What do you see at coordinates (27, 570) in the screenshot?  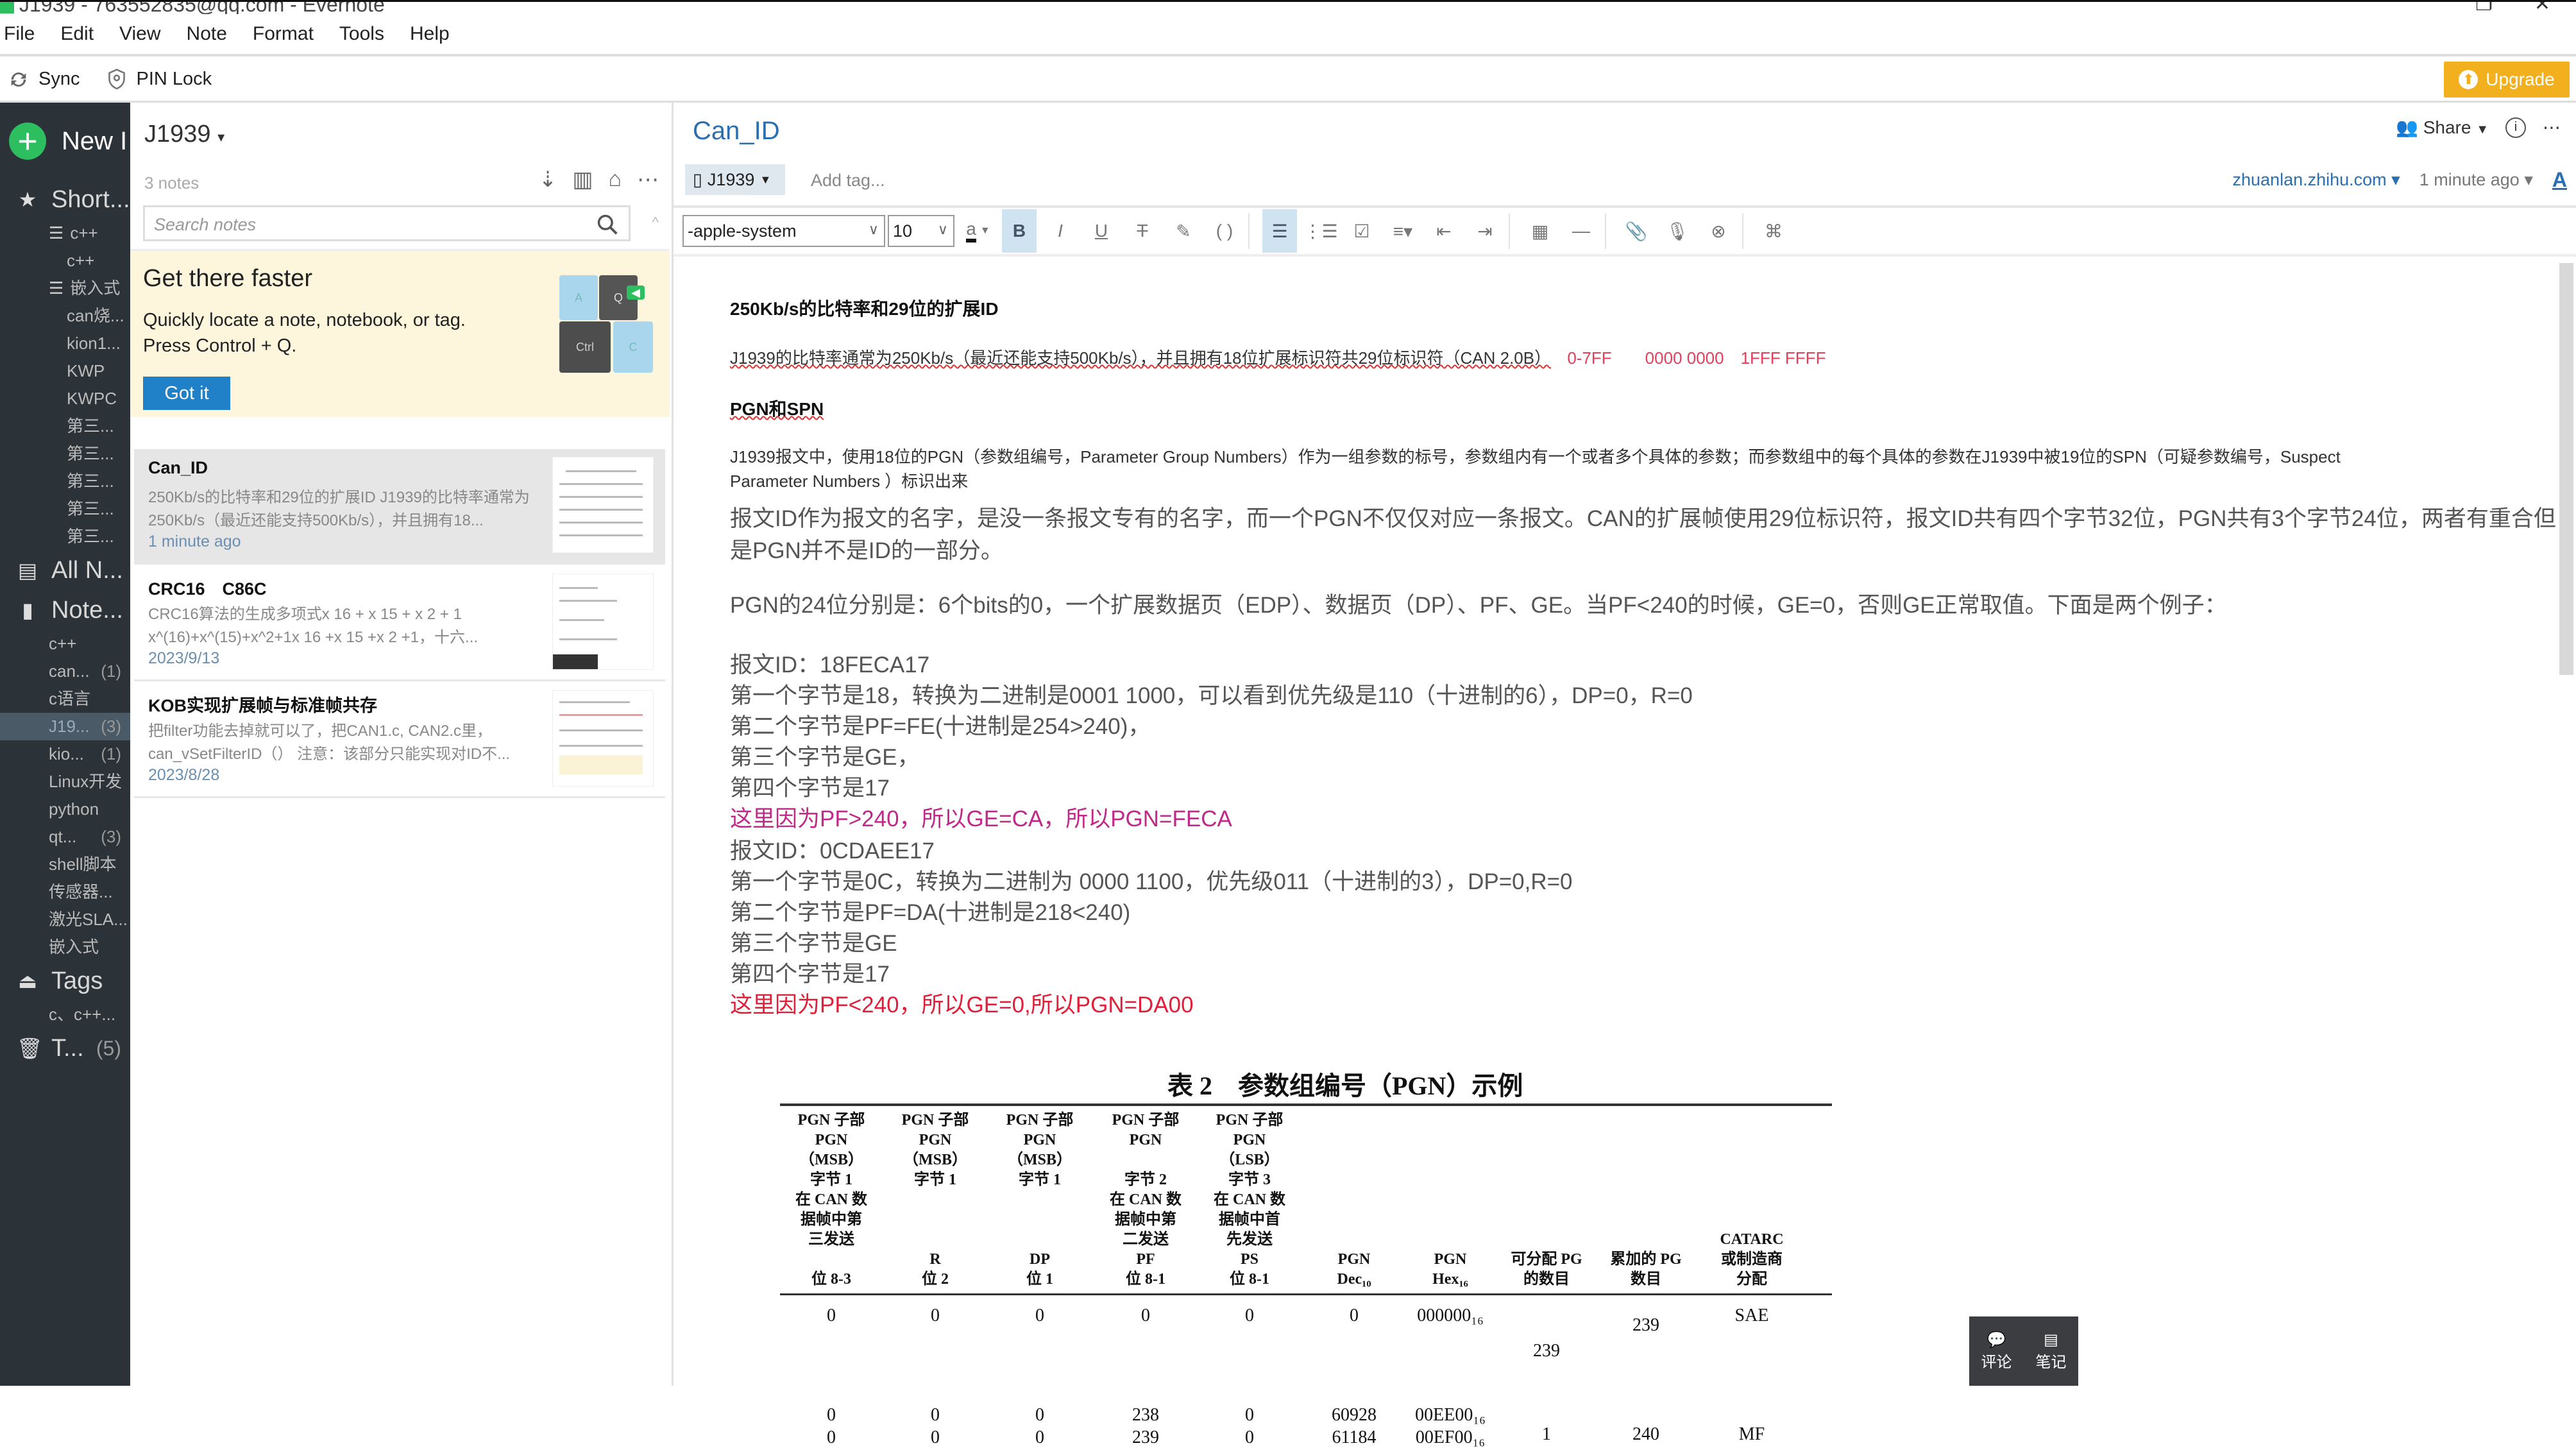 I see `all-notes-icon: ▤` at bounding box center [27, 570].